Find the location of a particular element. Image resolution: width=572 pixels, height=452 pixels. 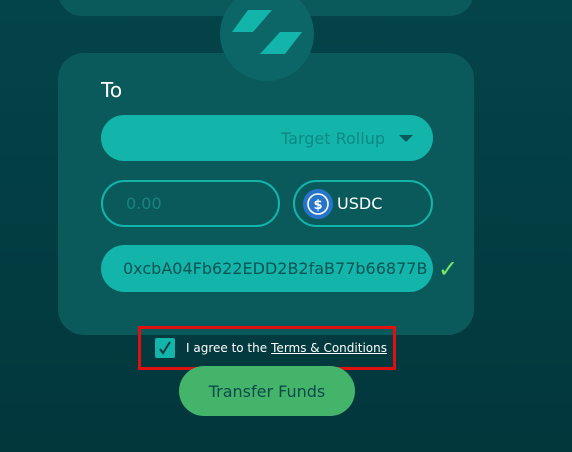

usdc-icon: $ is located at coordinates (318, 203).